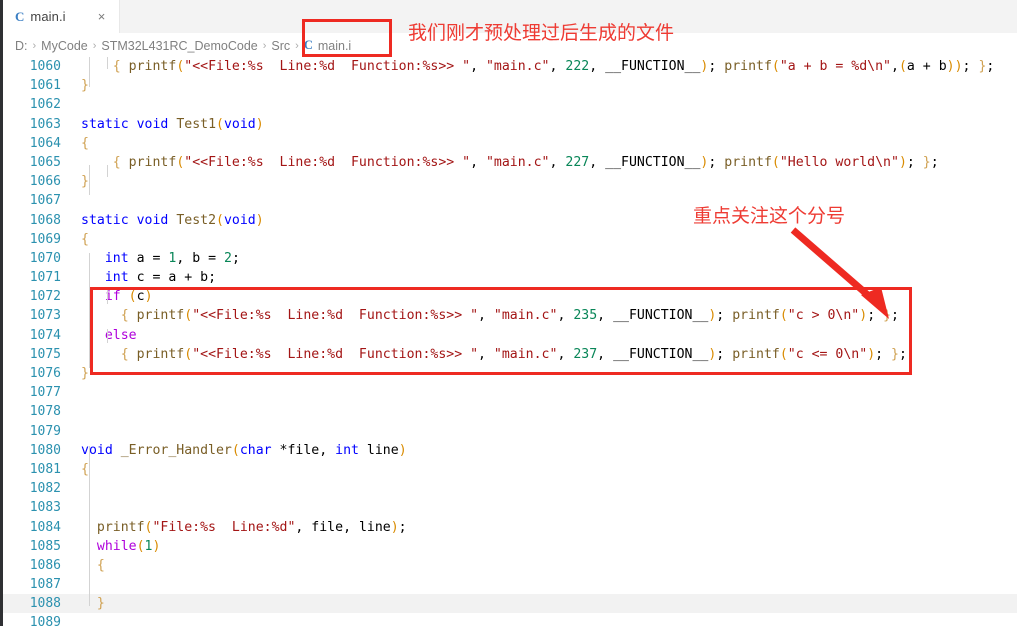 The height and width of the screenshot is (626, 1017). What do you see at coordinates (510, 546) in the screenshot?
I see `code-line: 1085 while(1)` at bounding box center [510, 546].